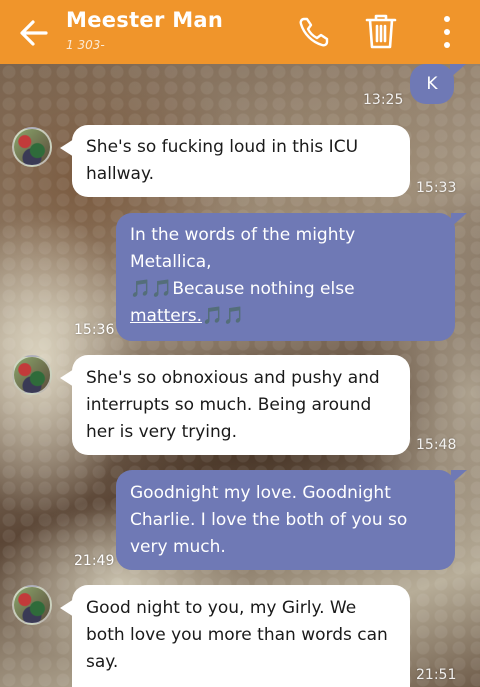 The image size is (480, 687). What do you see at coordinates (314, 32) in the screenshot?
I see `phone-icon` at bounding box center [314, 32].